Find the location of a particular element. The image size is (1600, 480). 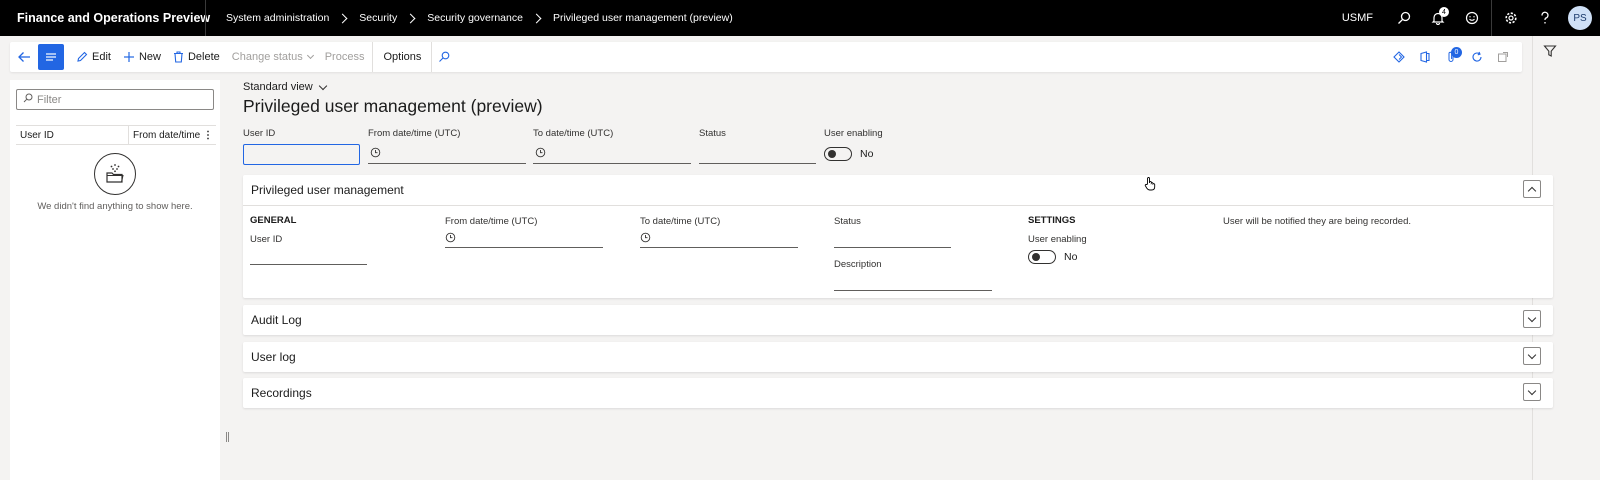

delete-button: Delete is located at coordinates (196, 57).